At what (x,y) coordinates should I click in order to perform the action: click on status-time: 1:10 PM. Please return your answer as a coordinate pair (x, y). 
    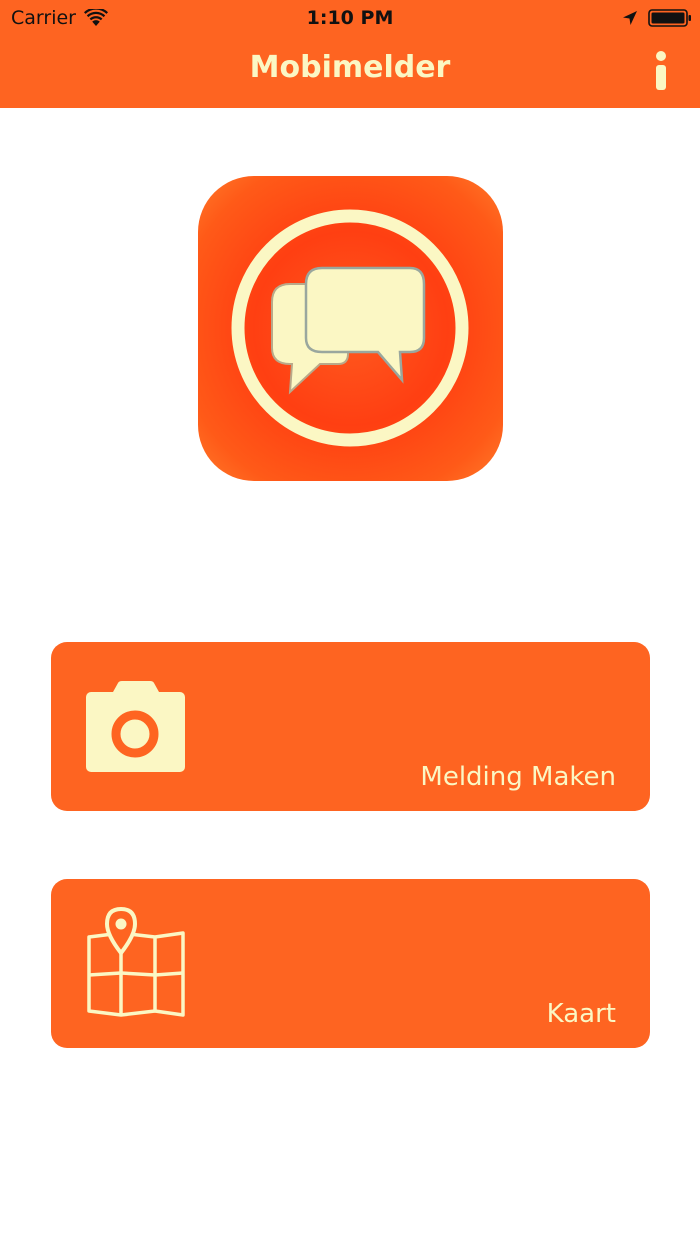
    Looking at the image, I should click on (350, 18).